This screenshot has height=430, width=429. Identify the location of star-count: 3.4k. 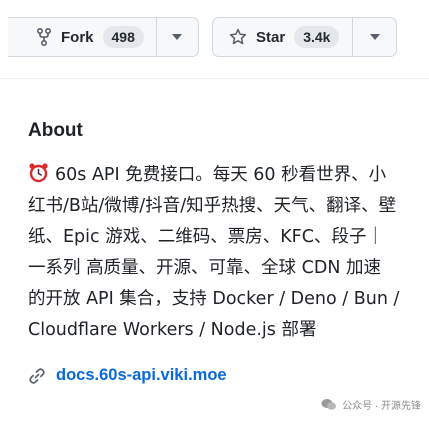
(317, 37).